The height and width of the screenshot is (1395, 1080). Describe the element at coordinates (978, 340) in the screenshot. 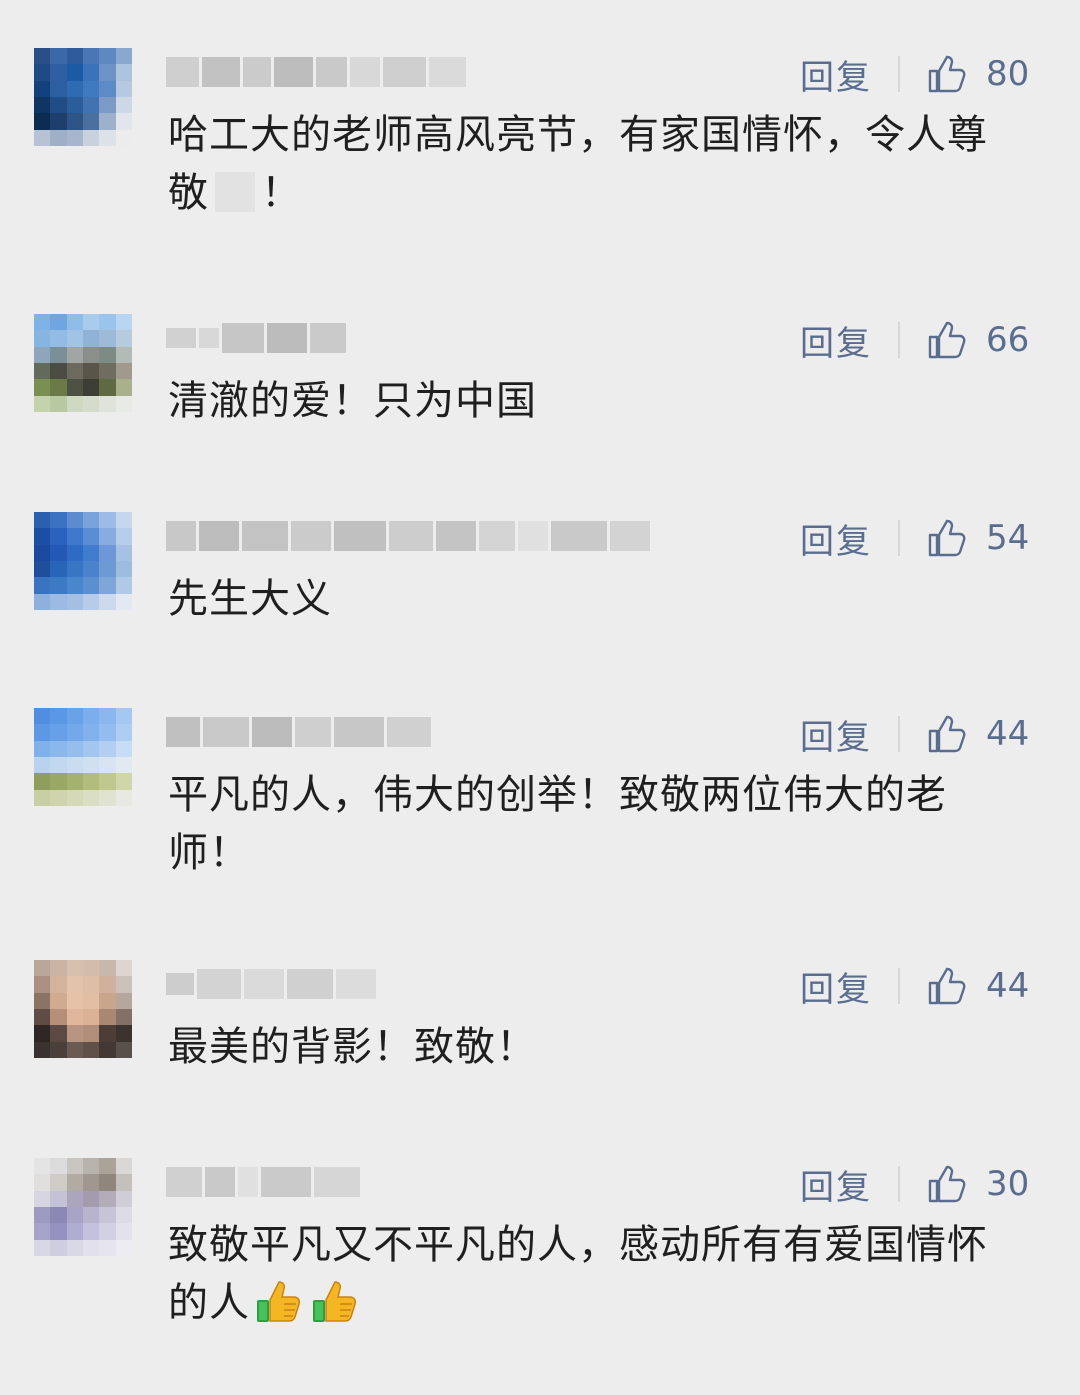

I see `like-button: 66` at that location.